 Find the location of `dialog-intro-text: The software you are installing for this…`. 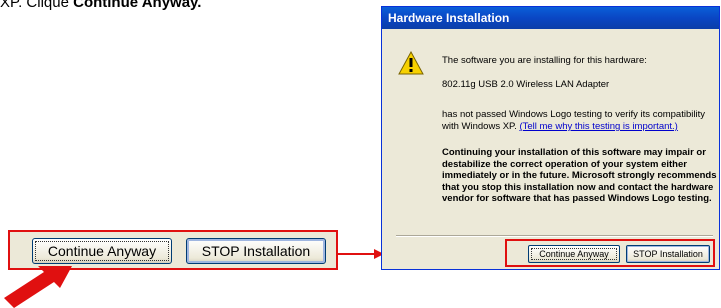

dialog-intro-text: The software you are installing for this… is located at coordinates (544, 60).